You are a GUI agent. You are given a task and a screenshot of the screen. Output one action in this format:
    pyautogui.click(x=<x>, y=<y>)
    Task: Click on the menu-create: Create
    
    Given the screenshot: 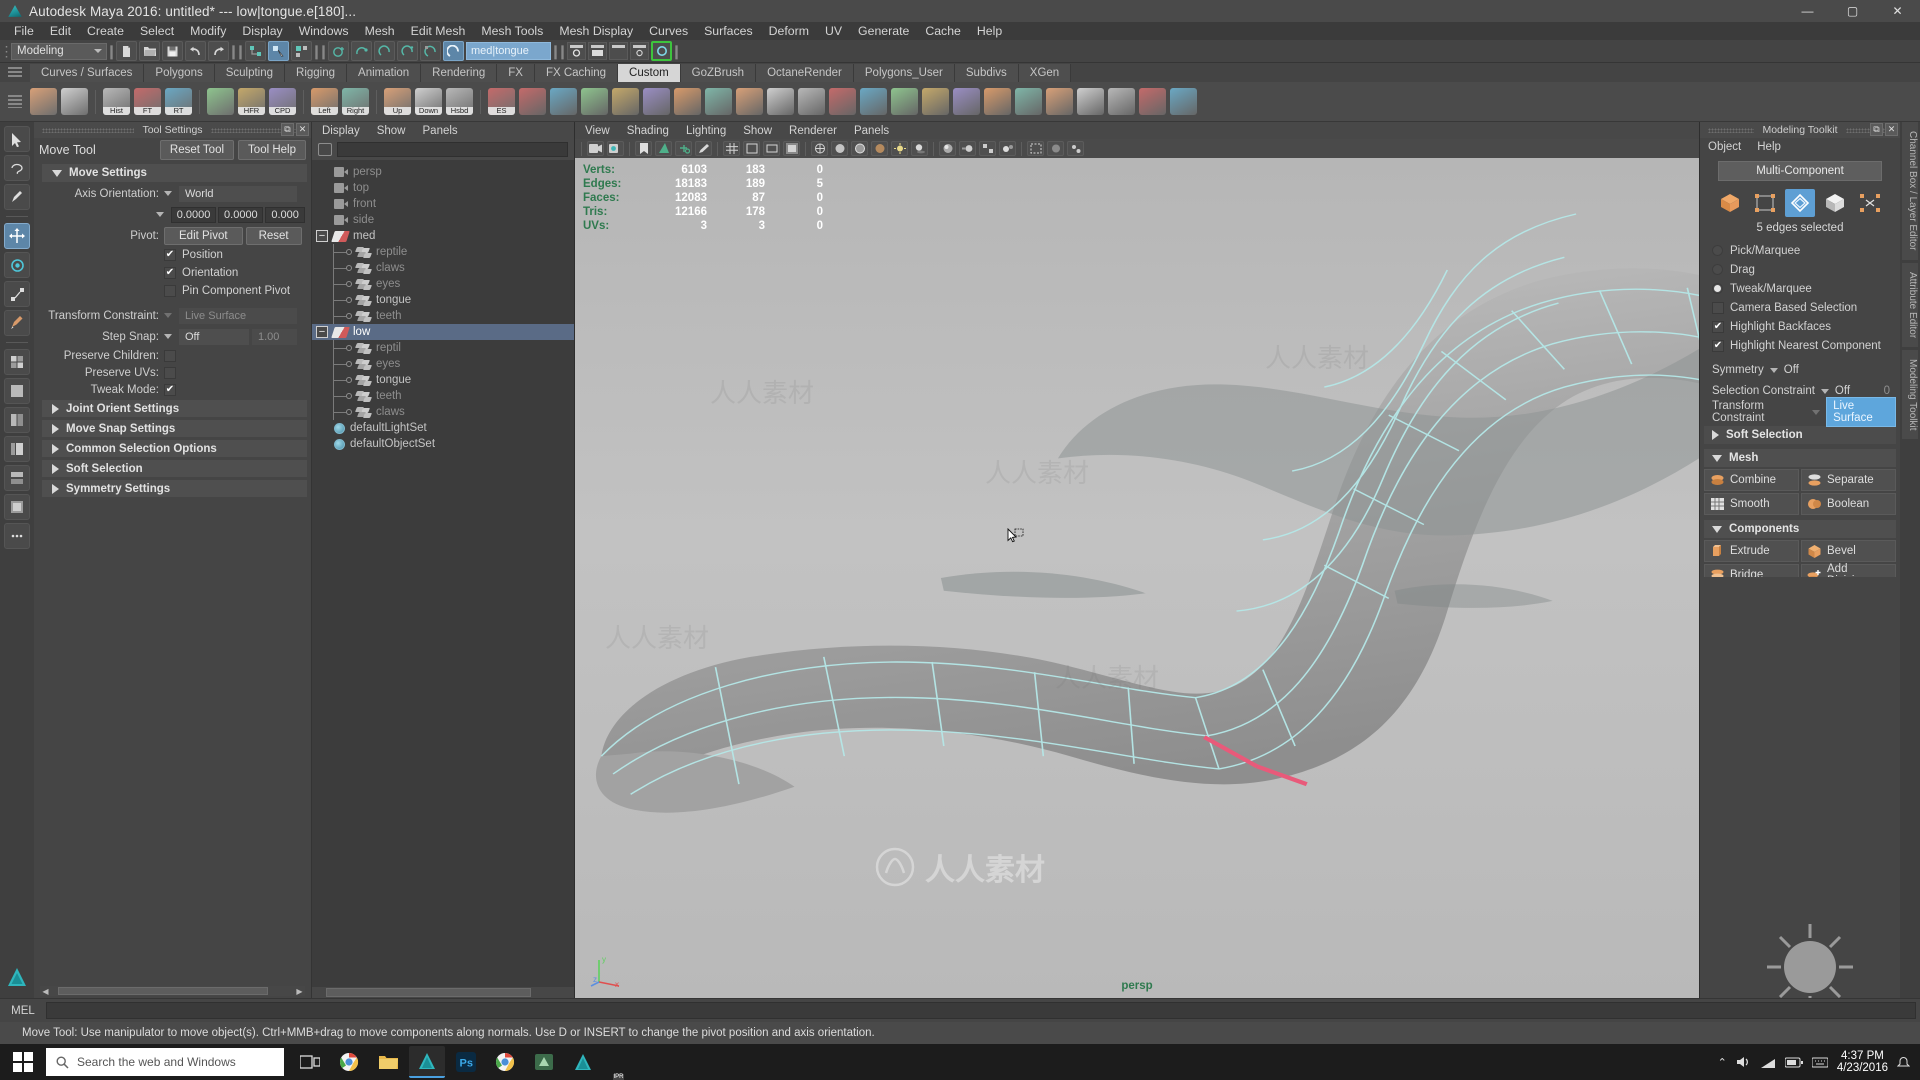 What is the action you would take?
    pyautogui.click(x=105, y=31)
    